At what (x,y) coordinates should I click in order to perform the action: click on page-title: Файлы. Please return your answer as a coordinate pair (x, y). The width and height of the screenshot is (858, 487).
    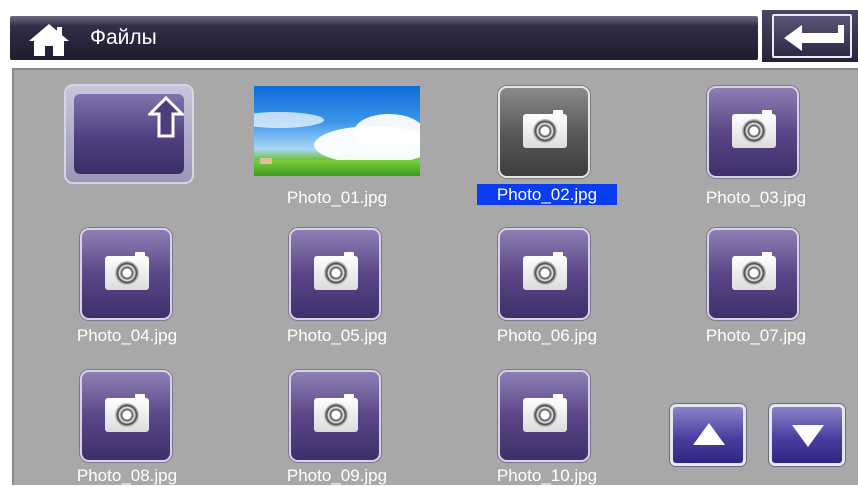
    Looking at the image, I should click on (123, 37).